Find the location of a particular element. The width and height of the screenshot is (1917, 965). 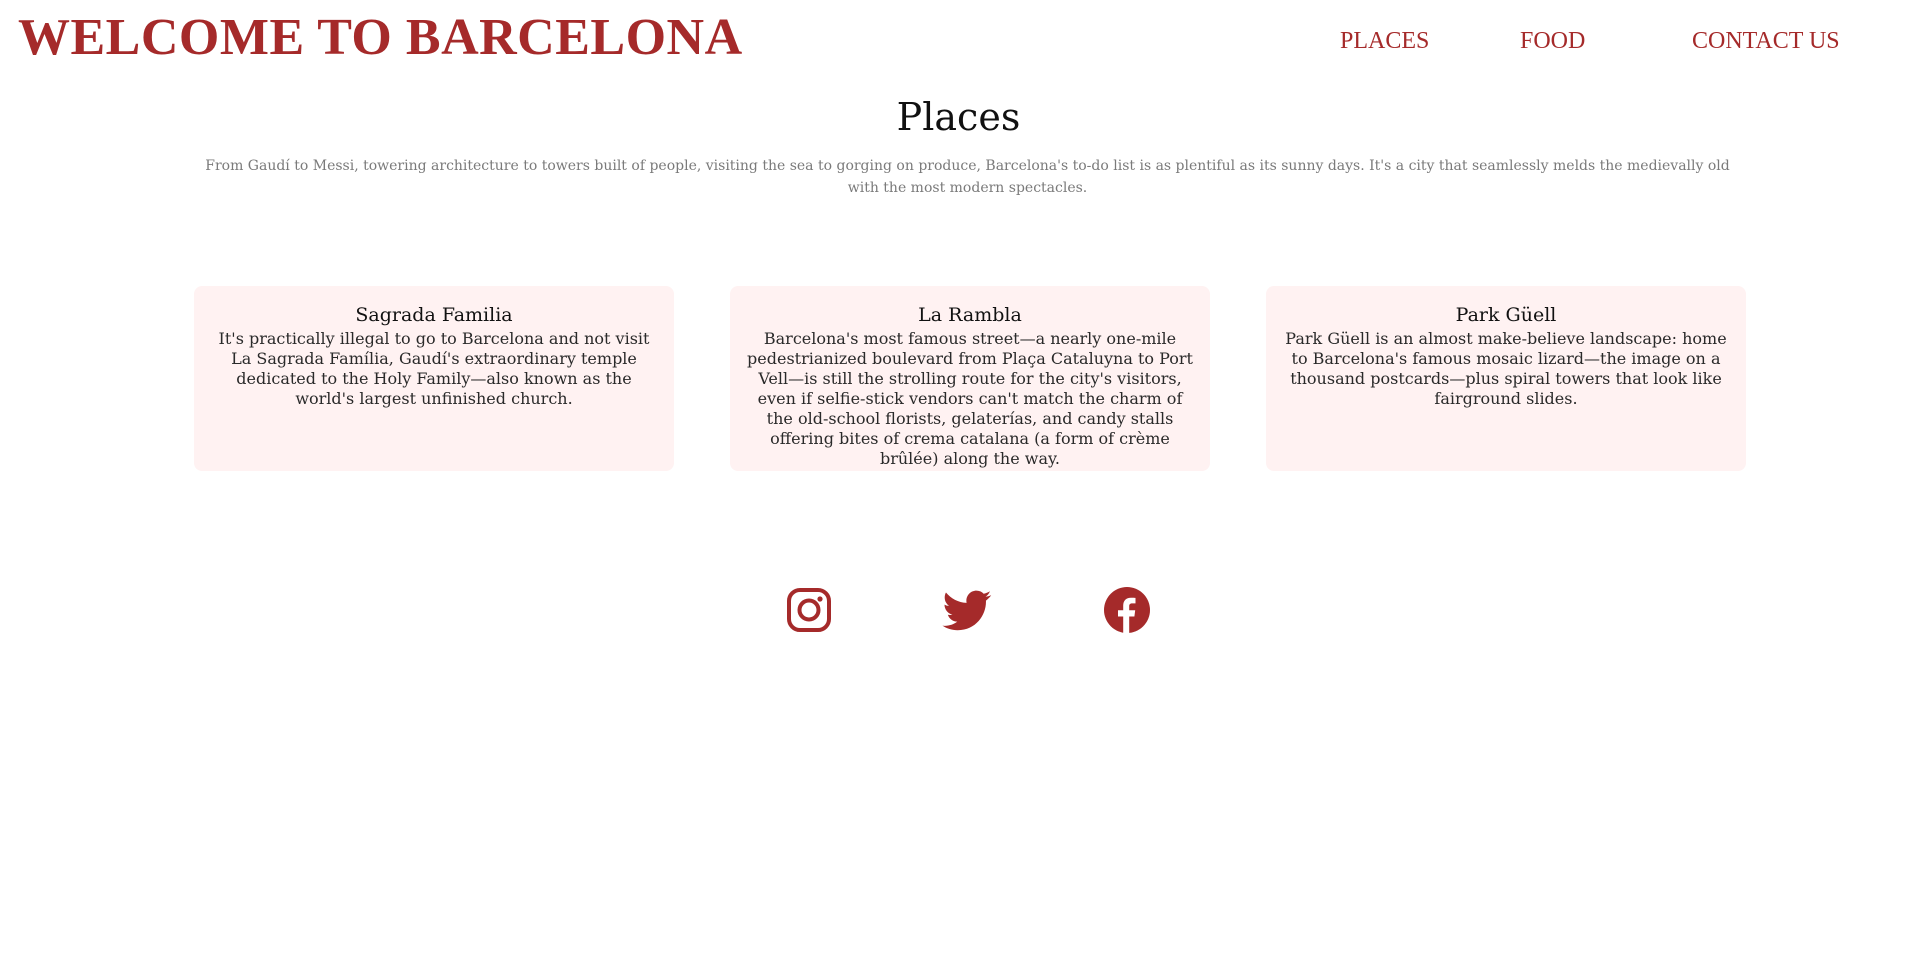

page-title: Places is located at coordinates (958, 117).